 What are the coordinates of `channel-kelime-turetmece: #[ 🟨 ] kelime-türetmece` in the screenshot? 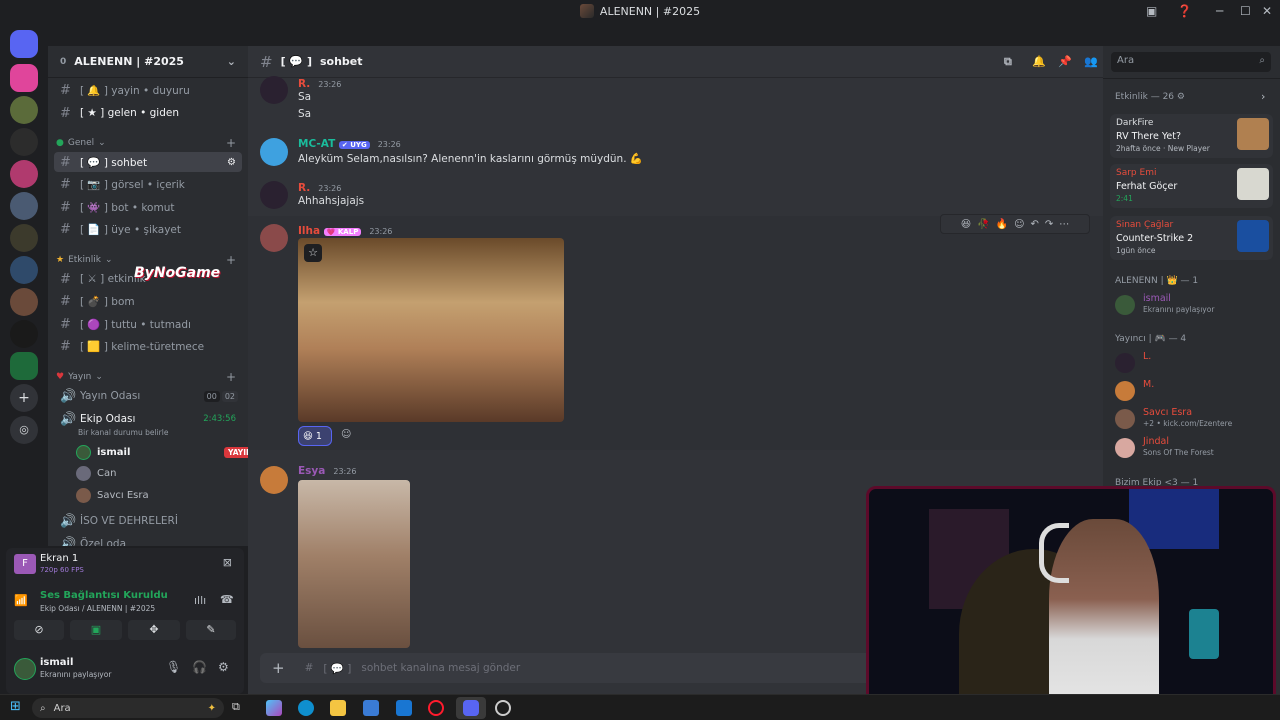 It's located at (148, 346).